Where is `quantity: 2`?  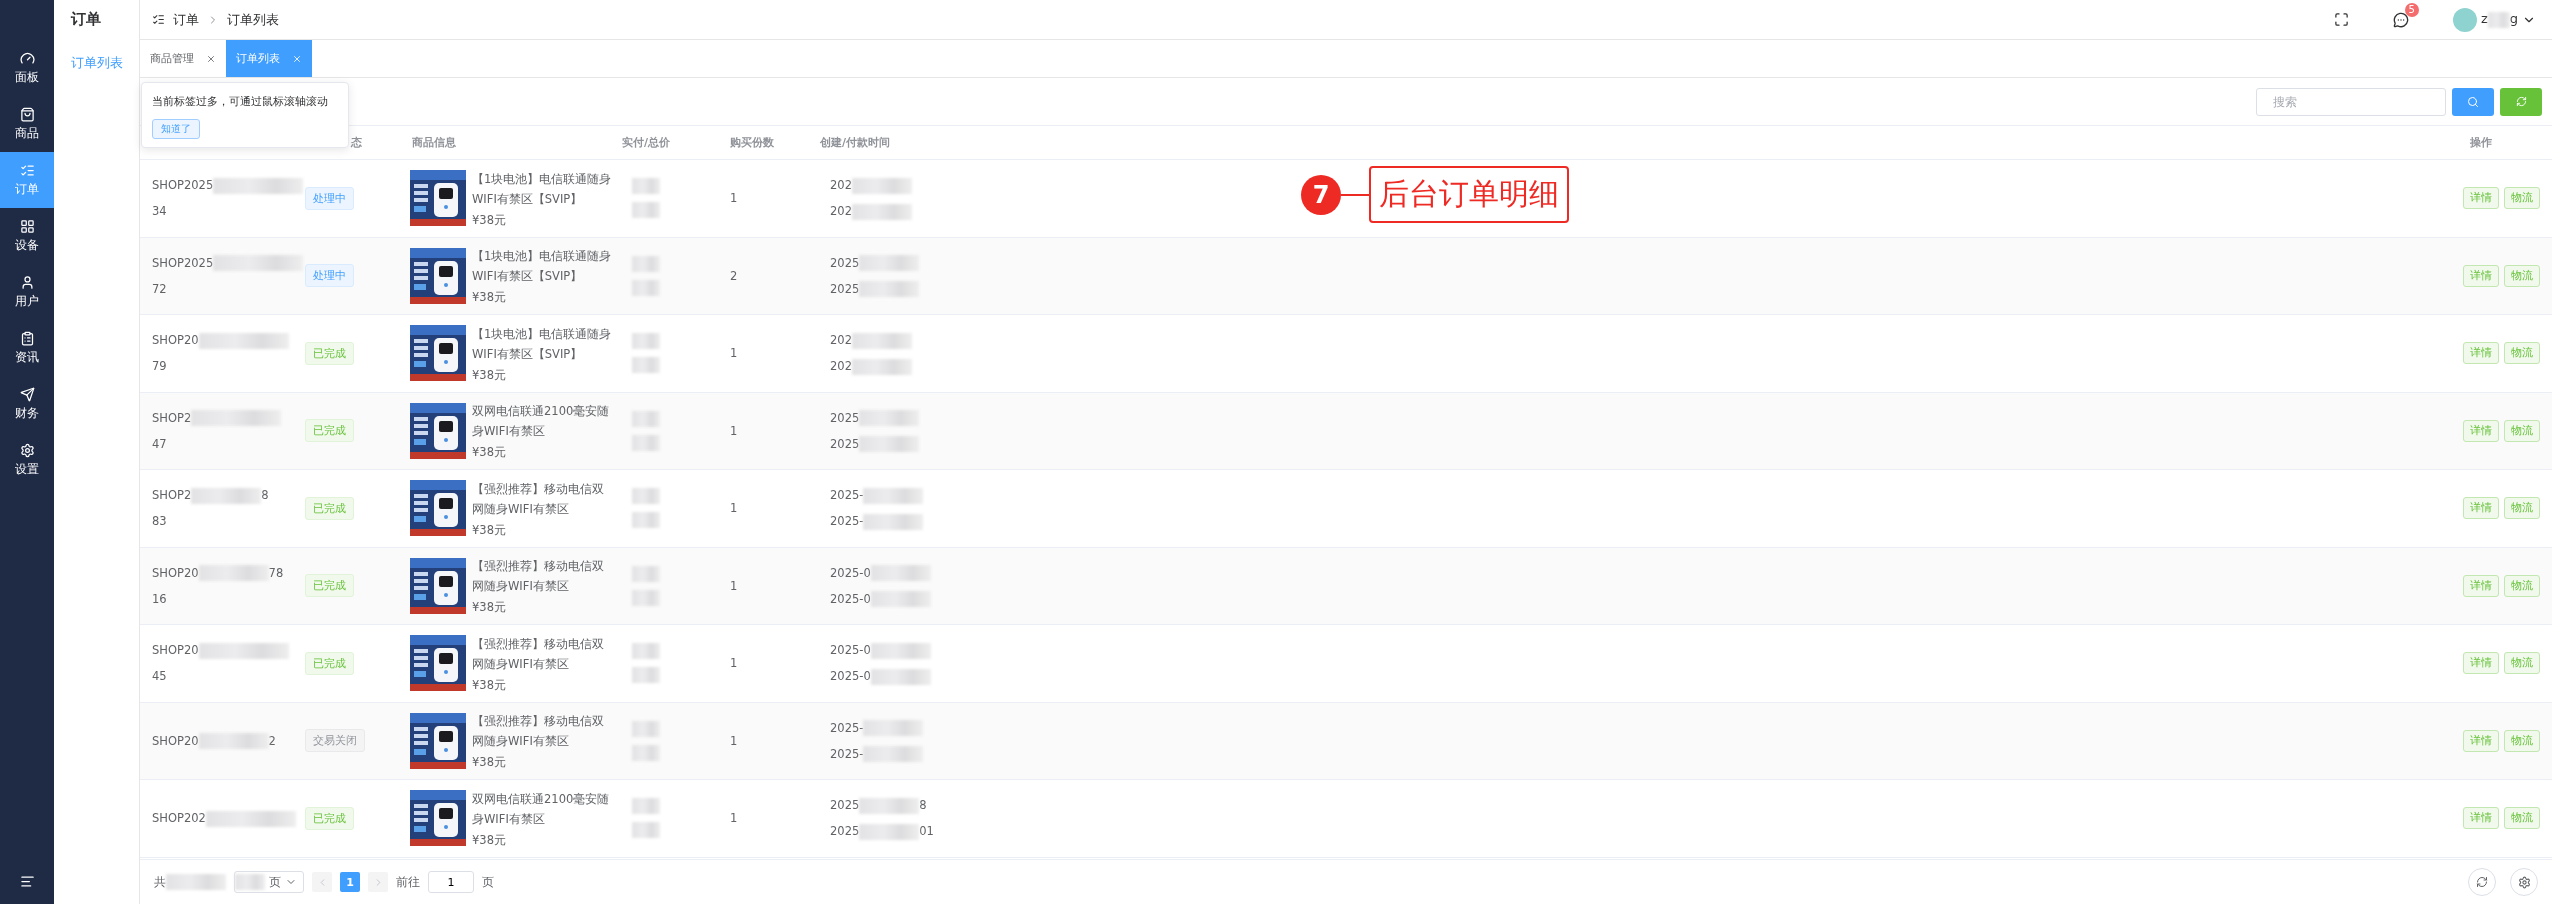 quantity: 2 is located at coordinates (734, 275).